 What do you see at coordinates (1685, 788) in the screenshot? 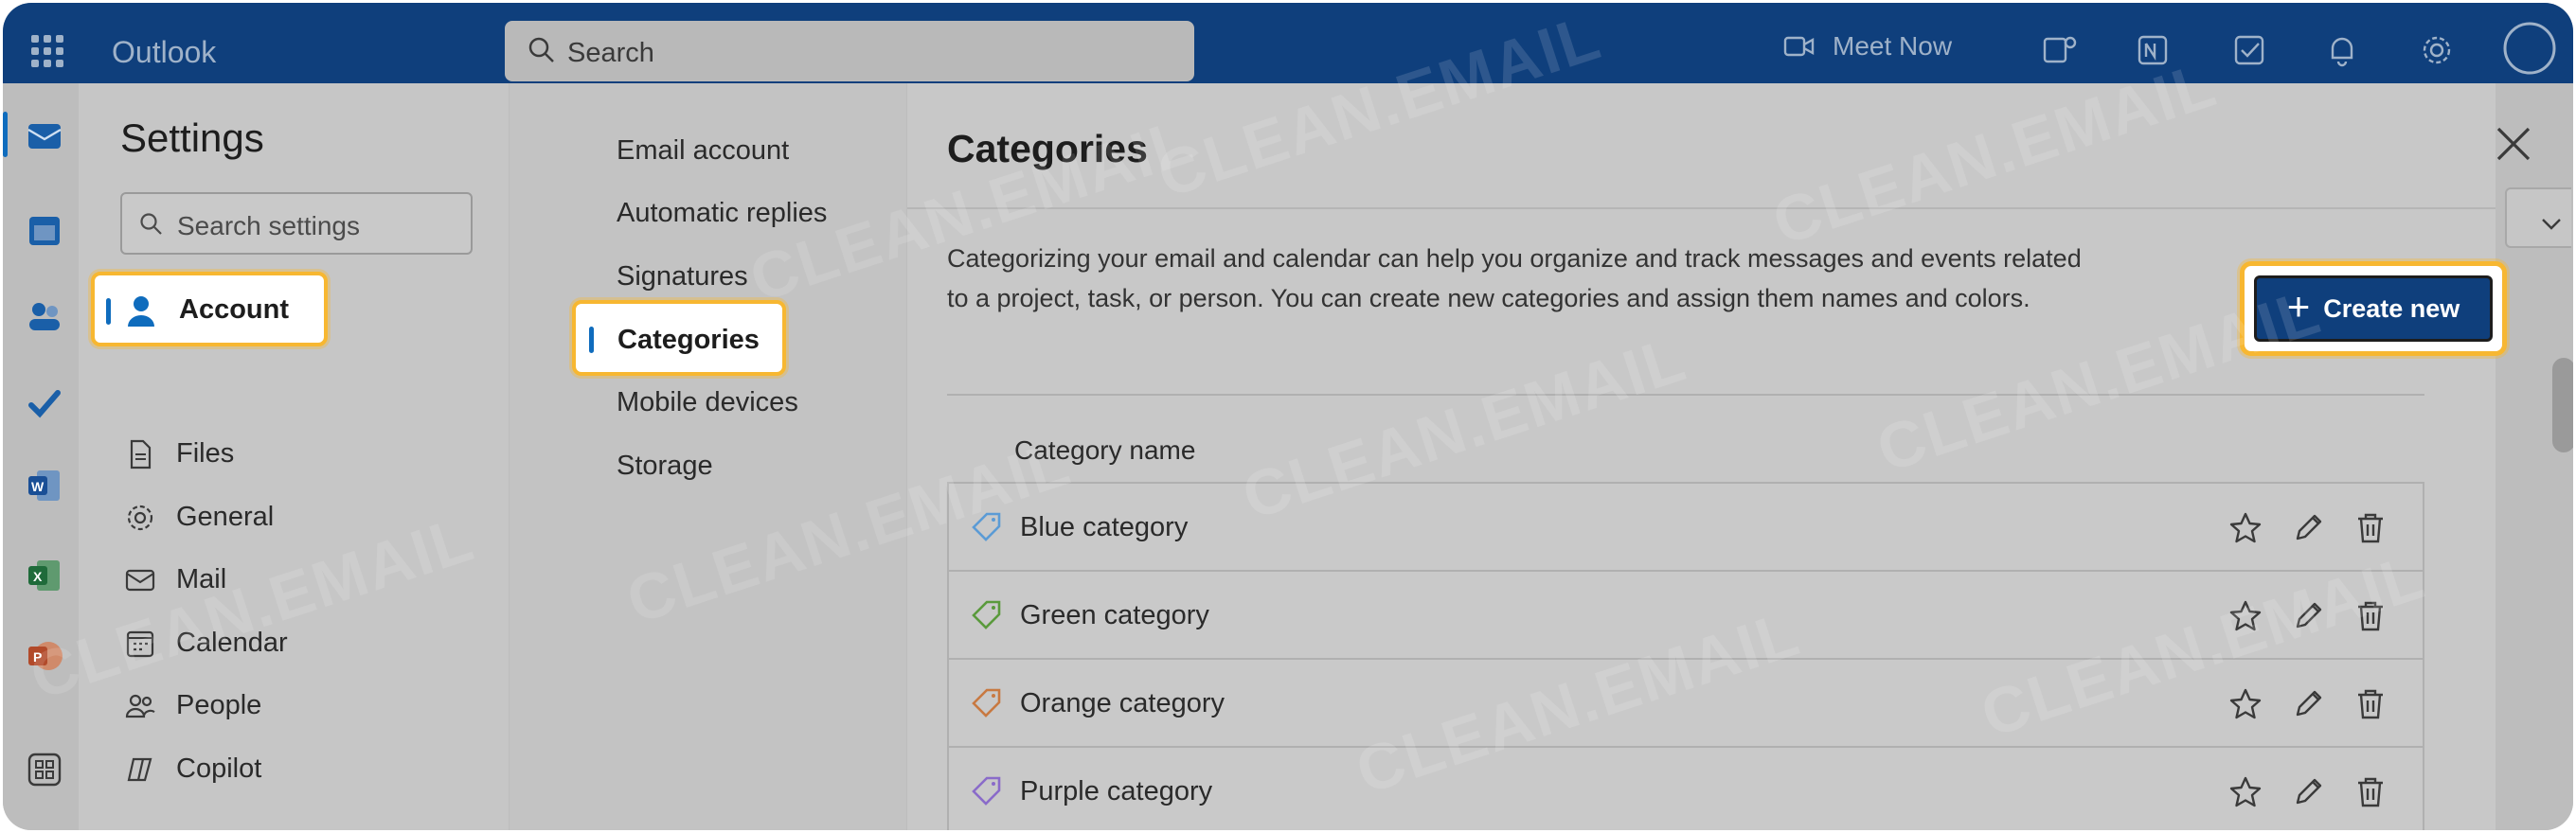
I see `category-row: Purple category` at bounding box center [1685, 788].